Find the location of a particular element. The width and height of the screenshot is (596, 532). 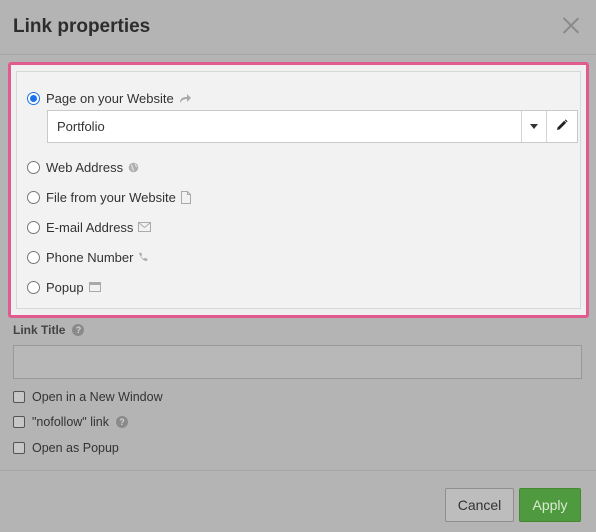

share-arrow-icon is located at coordinates (185, 98).